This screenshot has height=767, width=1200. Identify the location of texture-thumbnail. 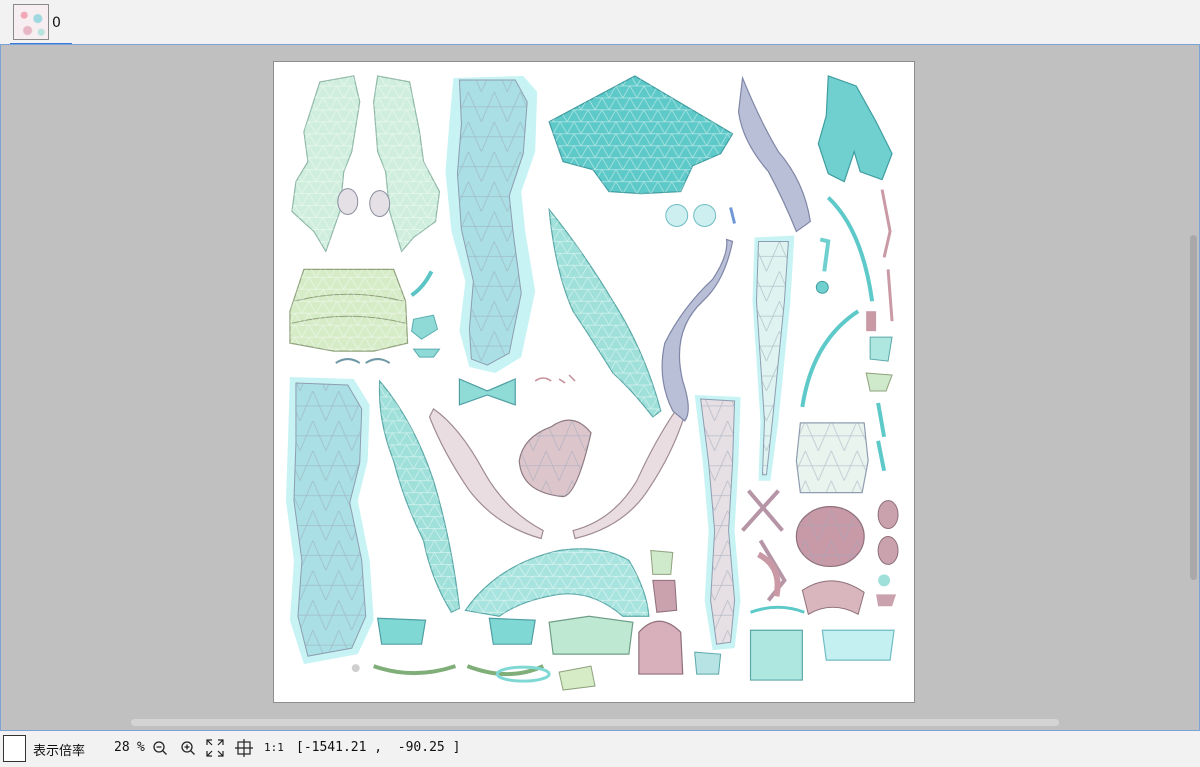
(31, 22).